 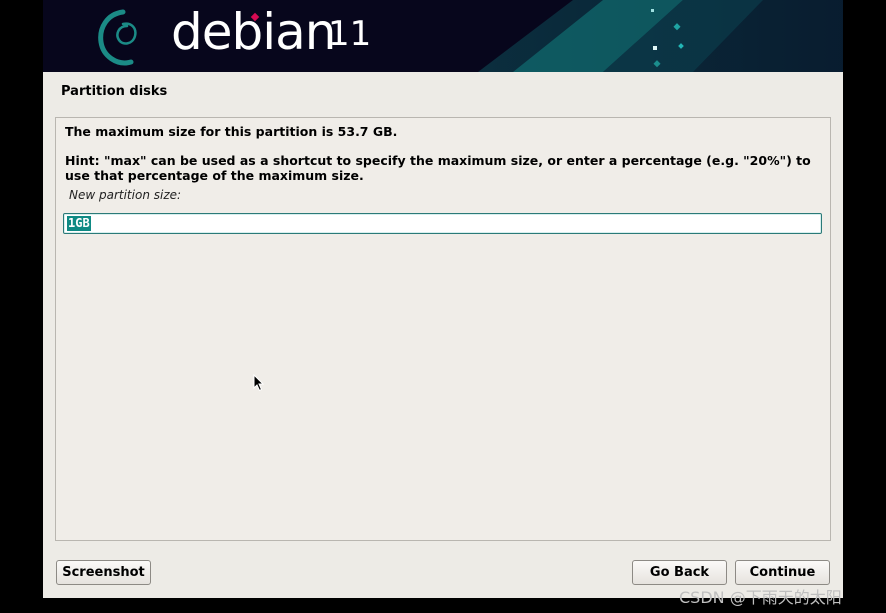 What do you see at coordinates (660, 36) in the screenshot?
I see `banner-decoration` at bounding box center [660, 36].